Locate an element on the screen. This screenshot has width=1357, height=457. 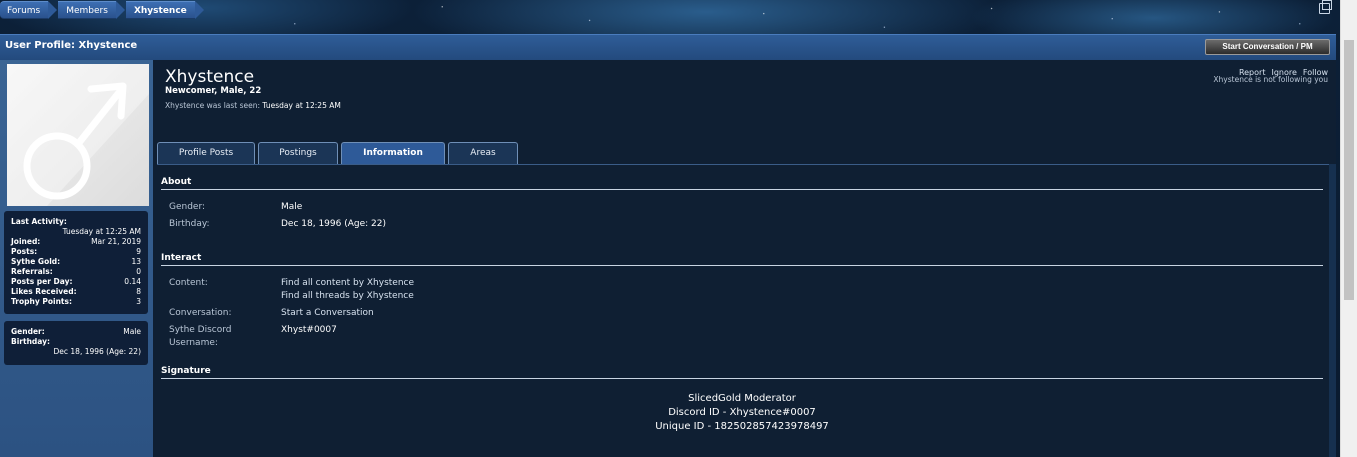
breadcrumb-forums: Forums is located at coordinates (29, 10).